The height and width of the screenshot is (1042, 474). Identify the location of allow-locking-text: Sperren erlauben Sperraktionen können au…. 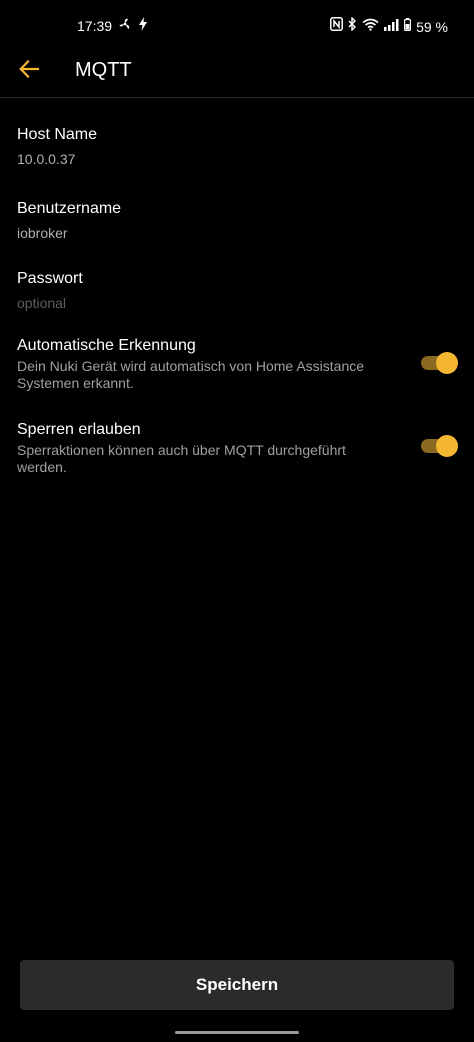
(202, 448).